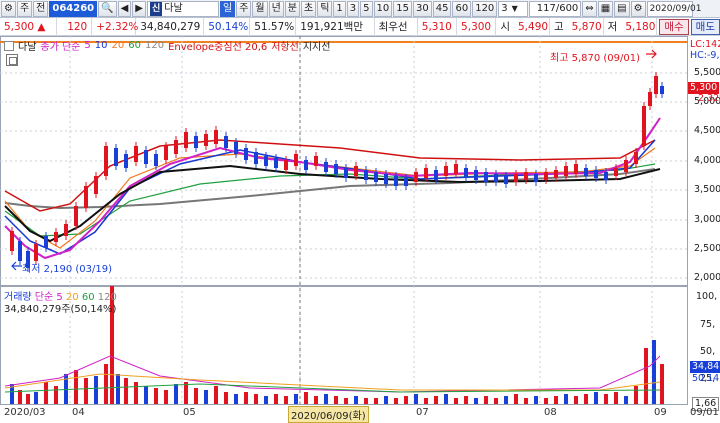 The height and width of the screenshot is (423, 720). What do you see at coordinates (707, 130) in the screenshot?
I see `price-axis-4500: 4,500` at bounding box center [707, 130].